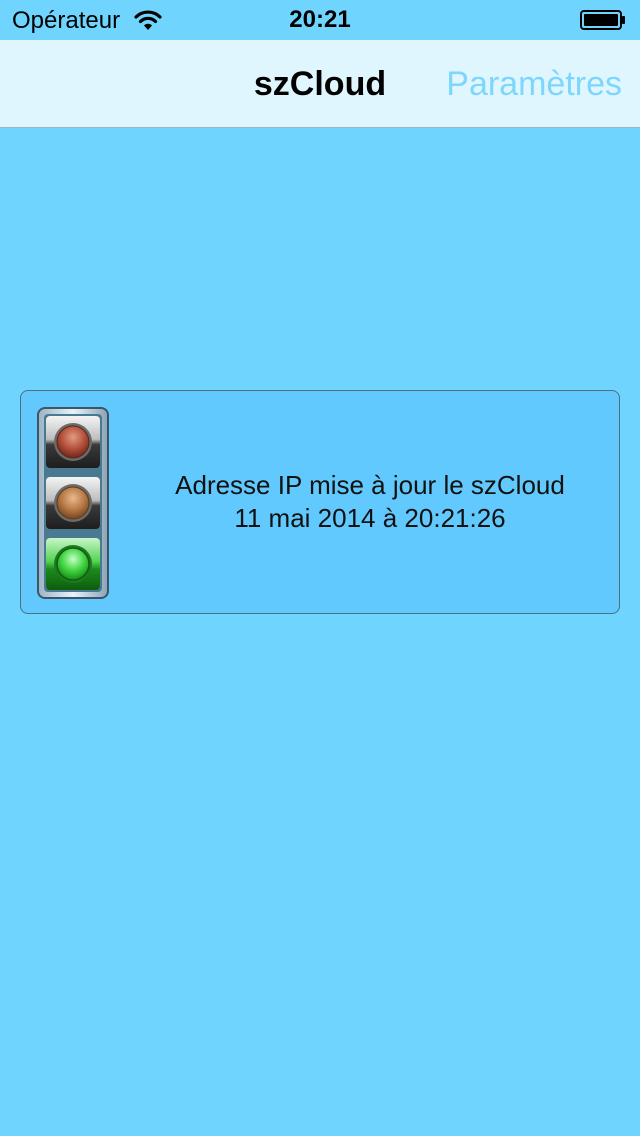 The width and height of the screenshot is (640, 1136). I want to click on status-line-2: 11 mai 2014 à 20:21:26, so click(370, 518).